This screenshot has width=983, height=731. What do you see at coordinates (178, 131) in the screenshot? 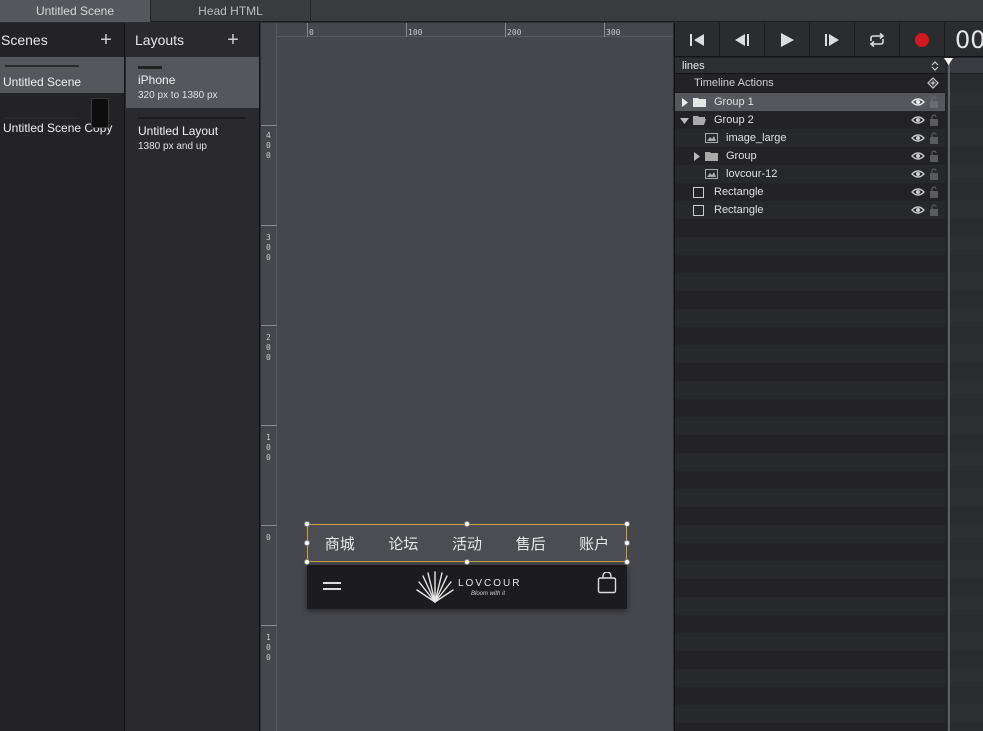
I see `layout-name: Untitled Layout` at bounding box center [178, 131].